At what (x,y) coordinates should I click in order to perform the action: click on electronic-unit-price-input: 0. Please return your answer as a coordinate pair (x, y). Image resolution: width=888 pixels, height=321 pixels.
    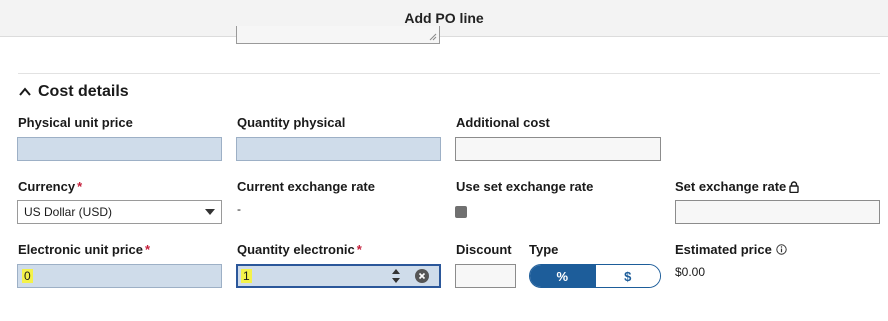
    Looking at the image, I should click on (119, 276).